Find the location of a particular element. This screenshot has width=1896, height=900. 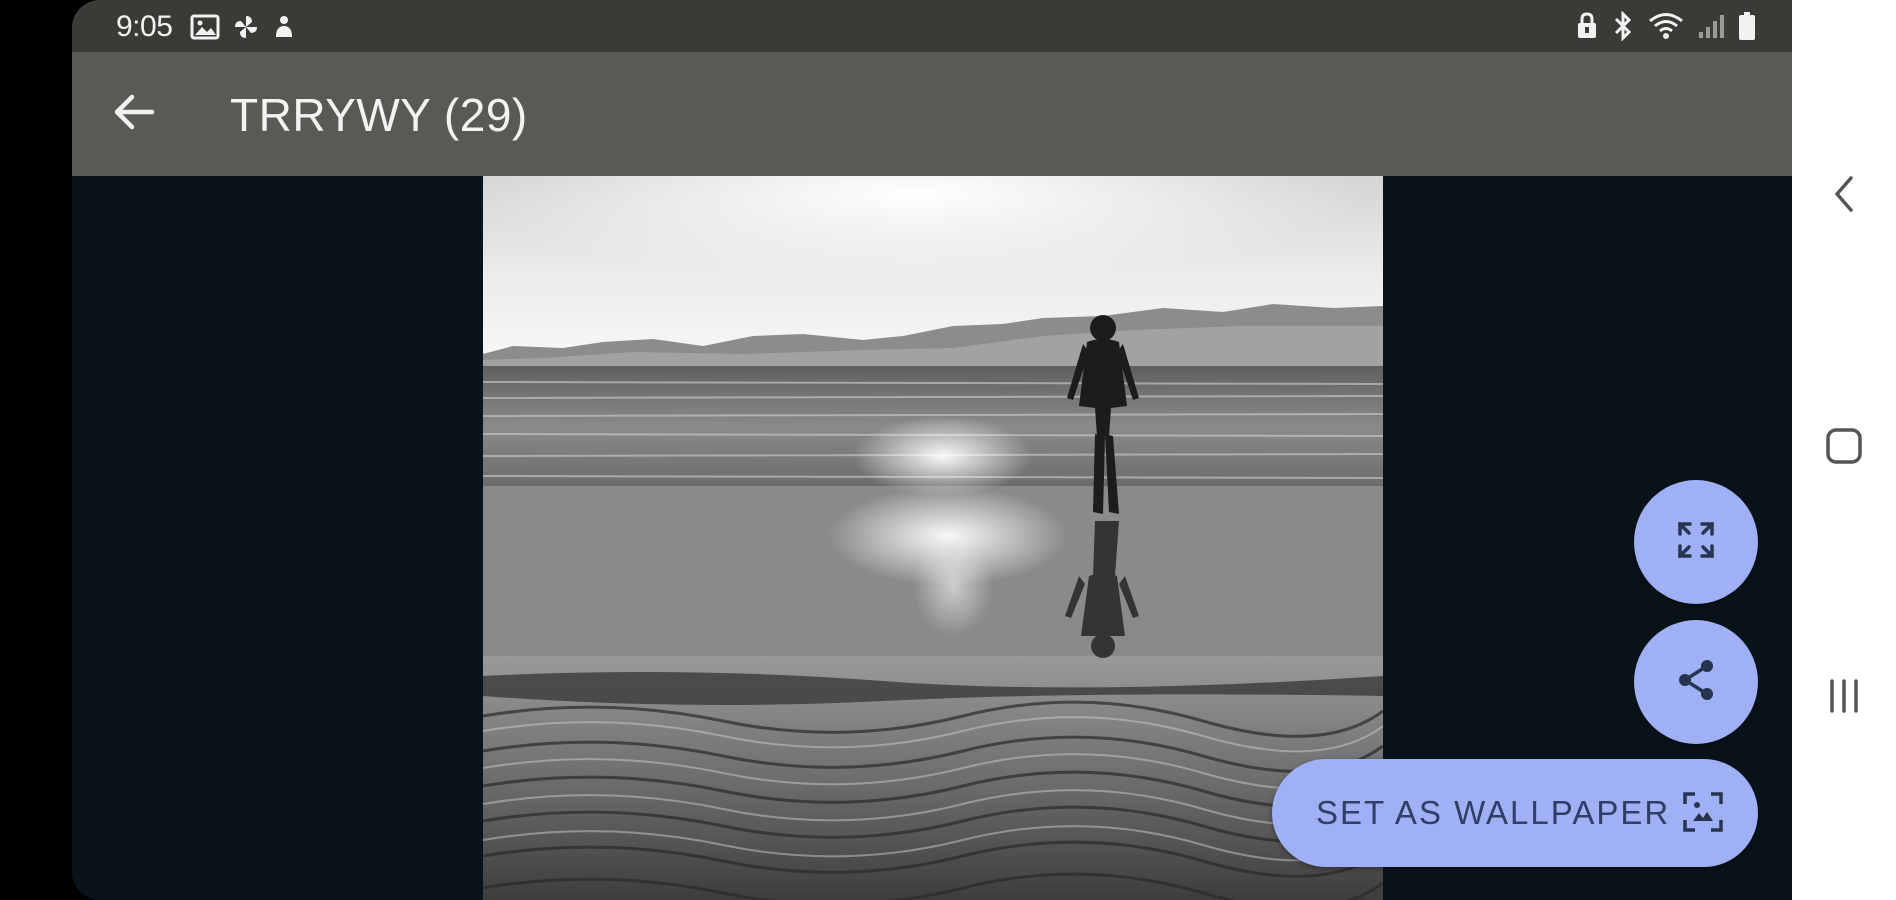

status-left-icons is located at coordinates (243, 27).